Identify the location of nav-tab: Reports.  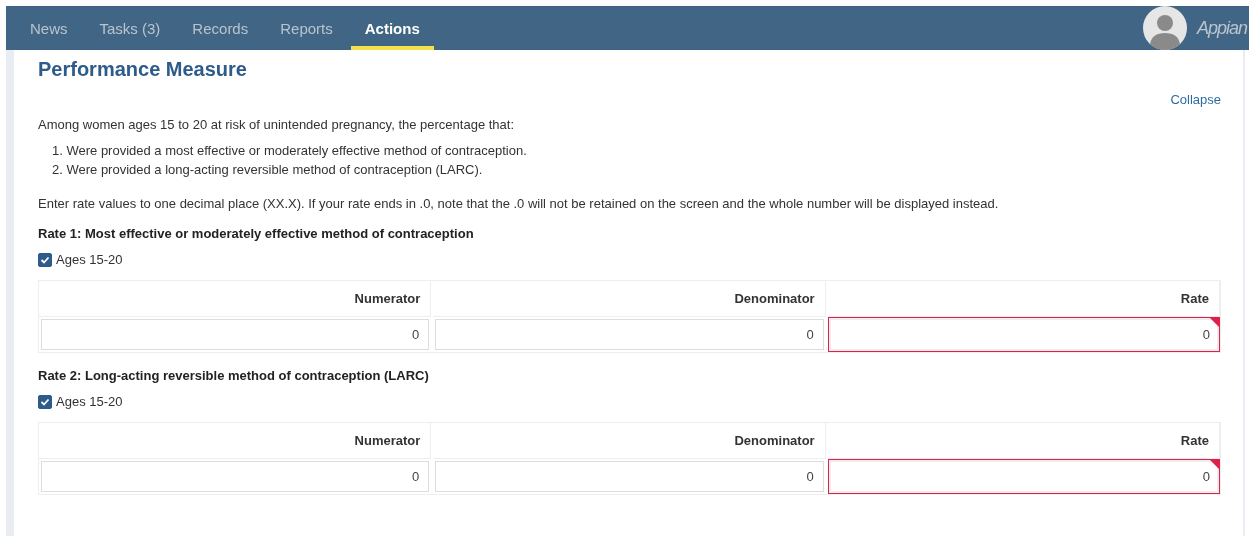
(306, 28).